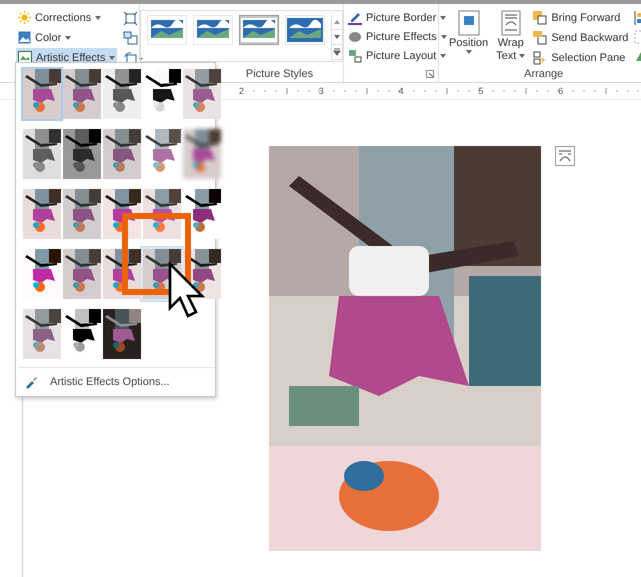  What do you see at coordinates (561, 91) in the screenshot?
I see `ruler-number: 6` at bounding box center [561, 91].